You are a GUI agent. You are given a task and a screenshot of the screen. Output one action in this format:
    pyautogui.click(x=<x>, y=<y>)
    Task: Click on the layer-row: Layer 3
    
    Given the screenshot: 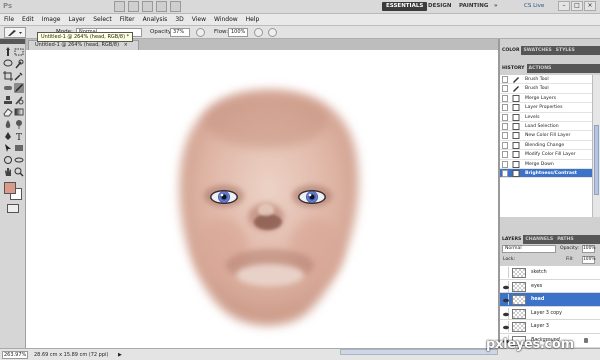 What is the action you would take?
    pyautogui.click(x=550, y=327)
    